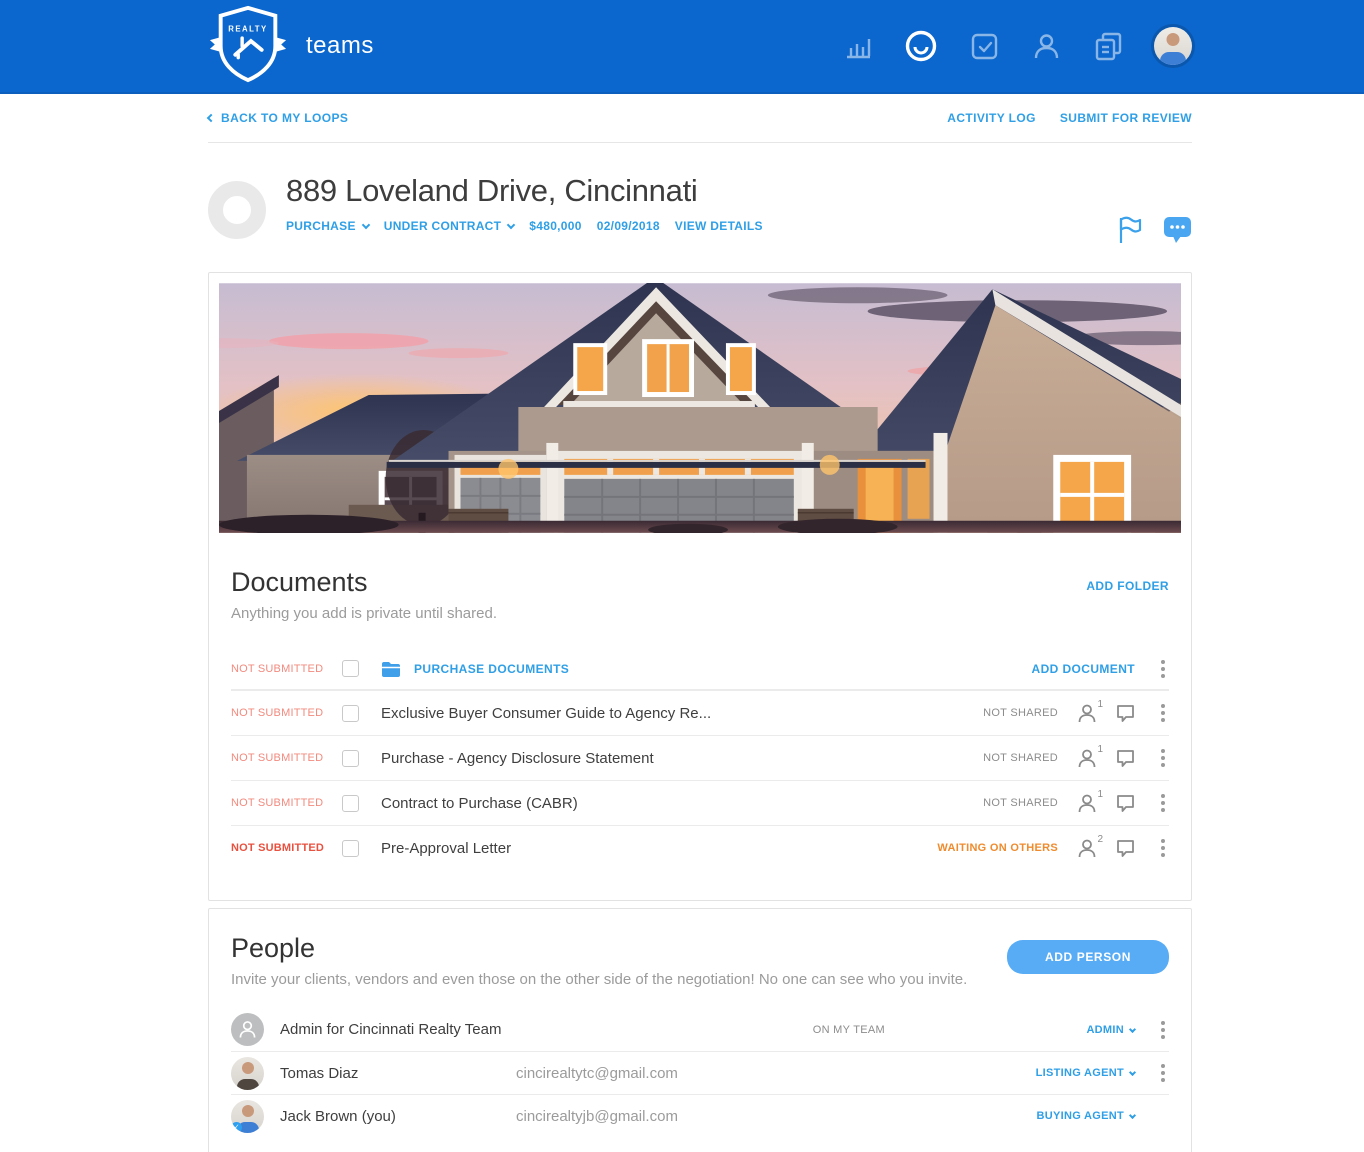  I want to click on templates-icon, so click(1108, 46).